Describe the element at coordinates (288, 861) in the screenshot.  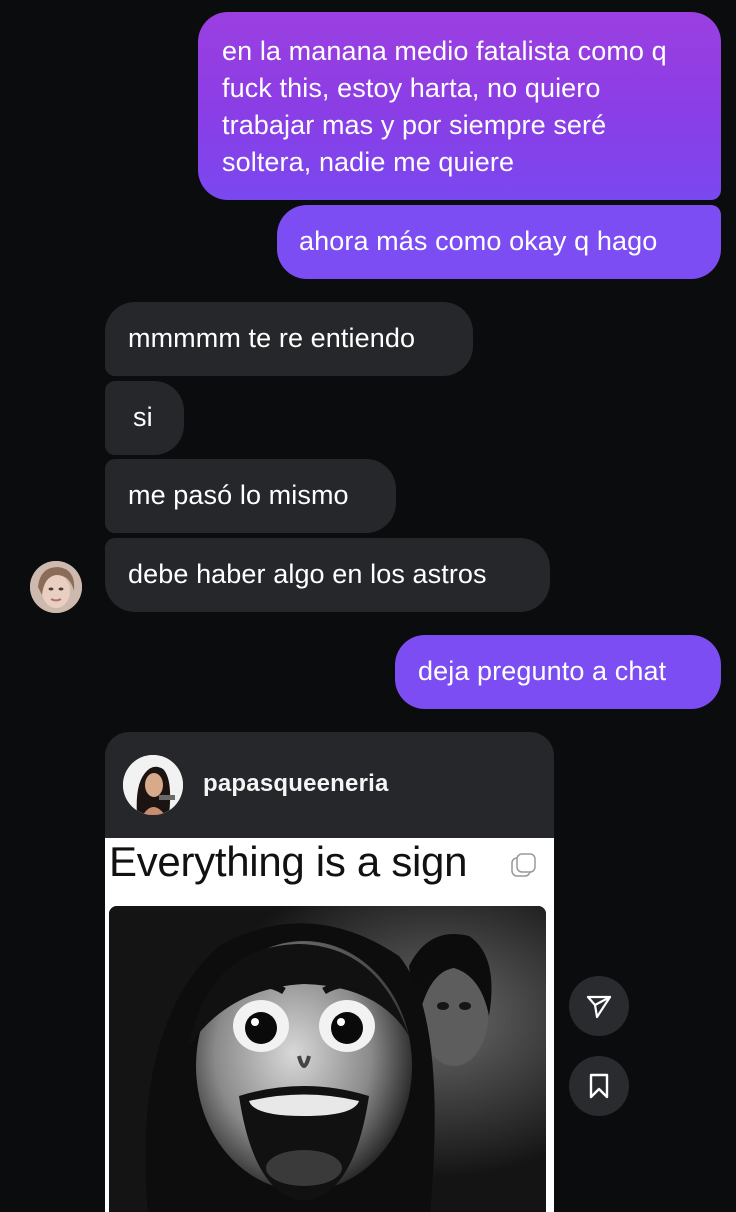
I see `meme-caption: Everything is a sign` at that location.